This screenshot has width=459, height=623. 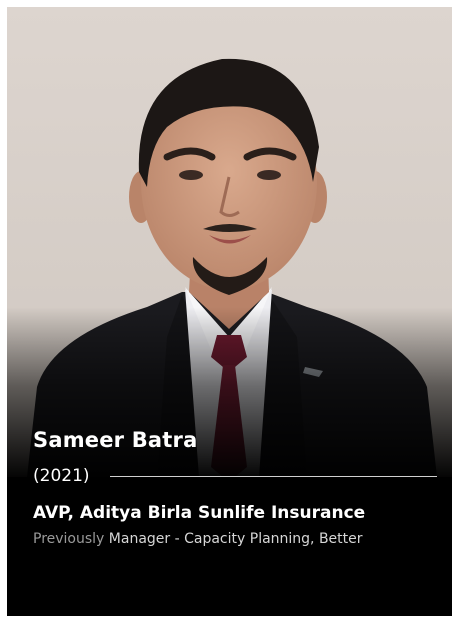 What do you see at coordinates (61, 476) in the screenshot?
I see `graduation-year: (2021)` at bounding box center [61, 476].